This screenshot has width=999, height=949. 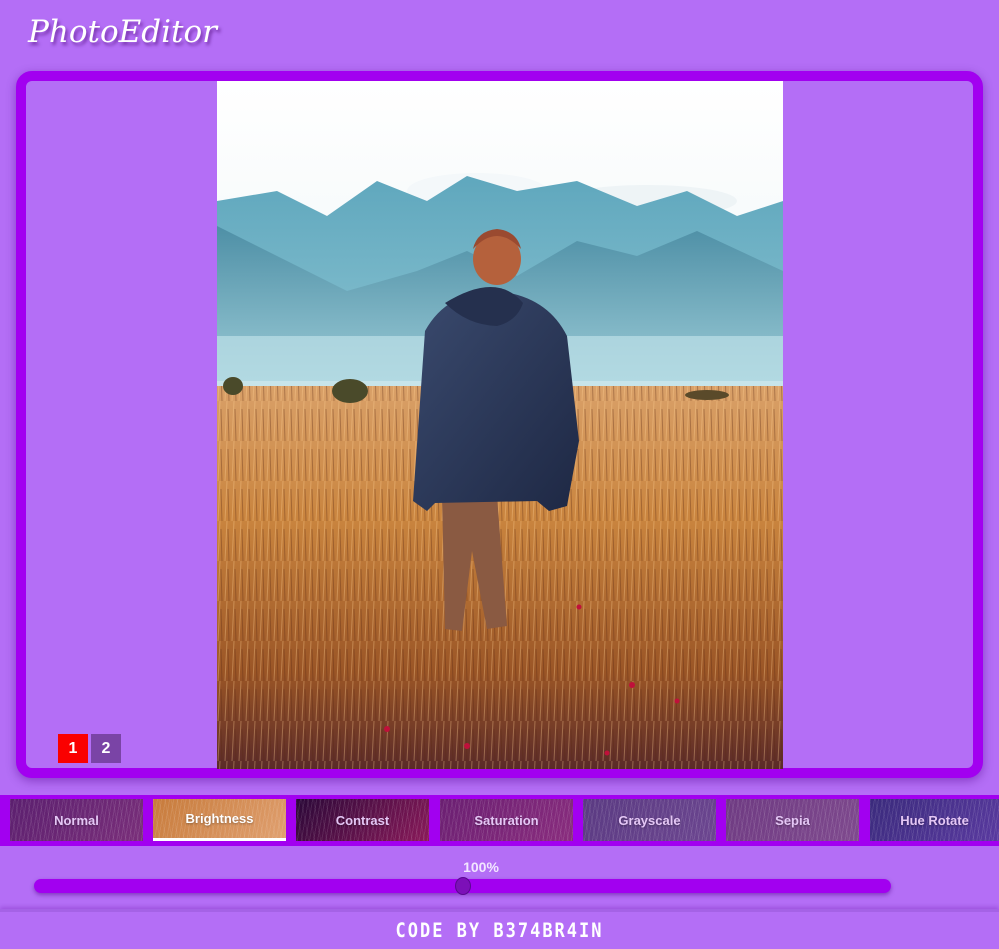 I want to click on filter-contrast: Contrast, so click(x=362, y=820).